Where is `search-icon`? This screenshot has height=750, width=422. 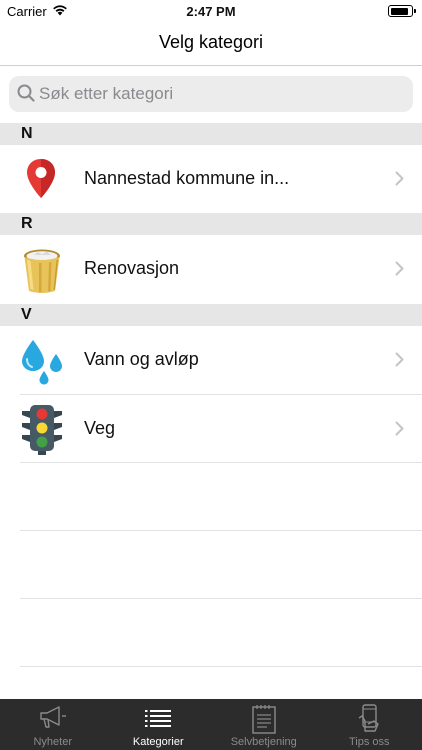
search-icon is located at coordinates (26, 93).